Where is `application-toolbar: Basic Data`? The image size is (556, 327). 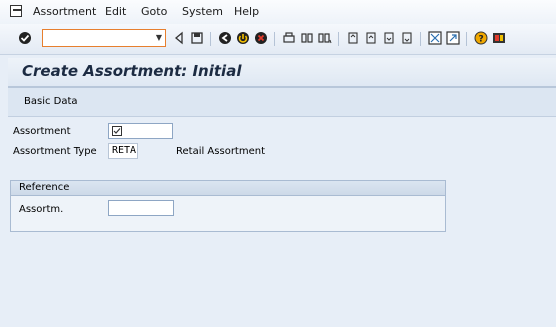 application-toolbar: Basic Data is located at coordinates (282, 102).